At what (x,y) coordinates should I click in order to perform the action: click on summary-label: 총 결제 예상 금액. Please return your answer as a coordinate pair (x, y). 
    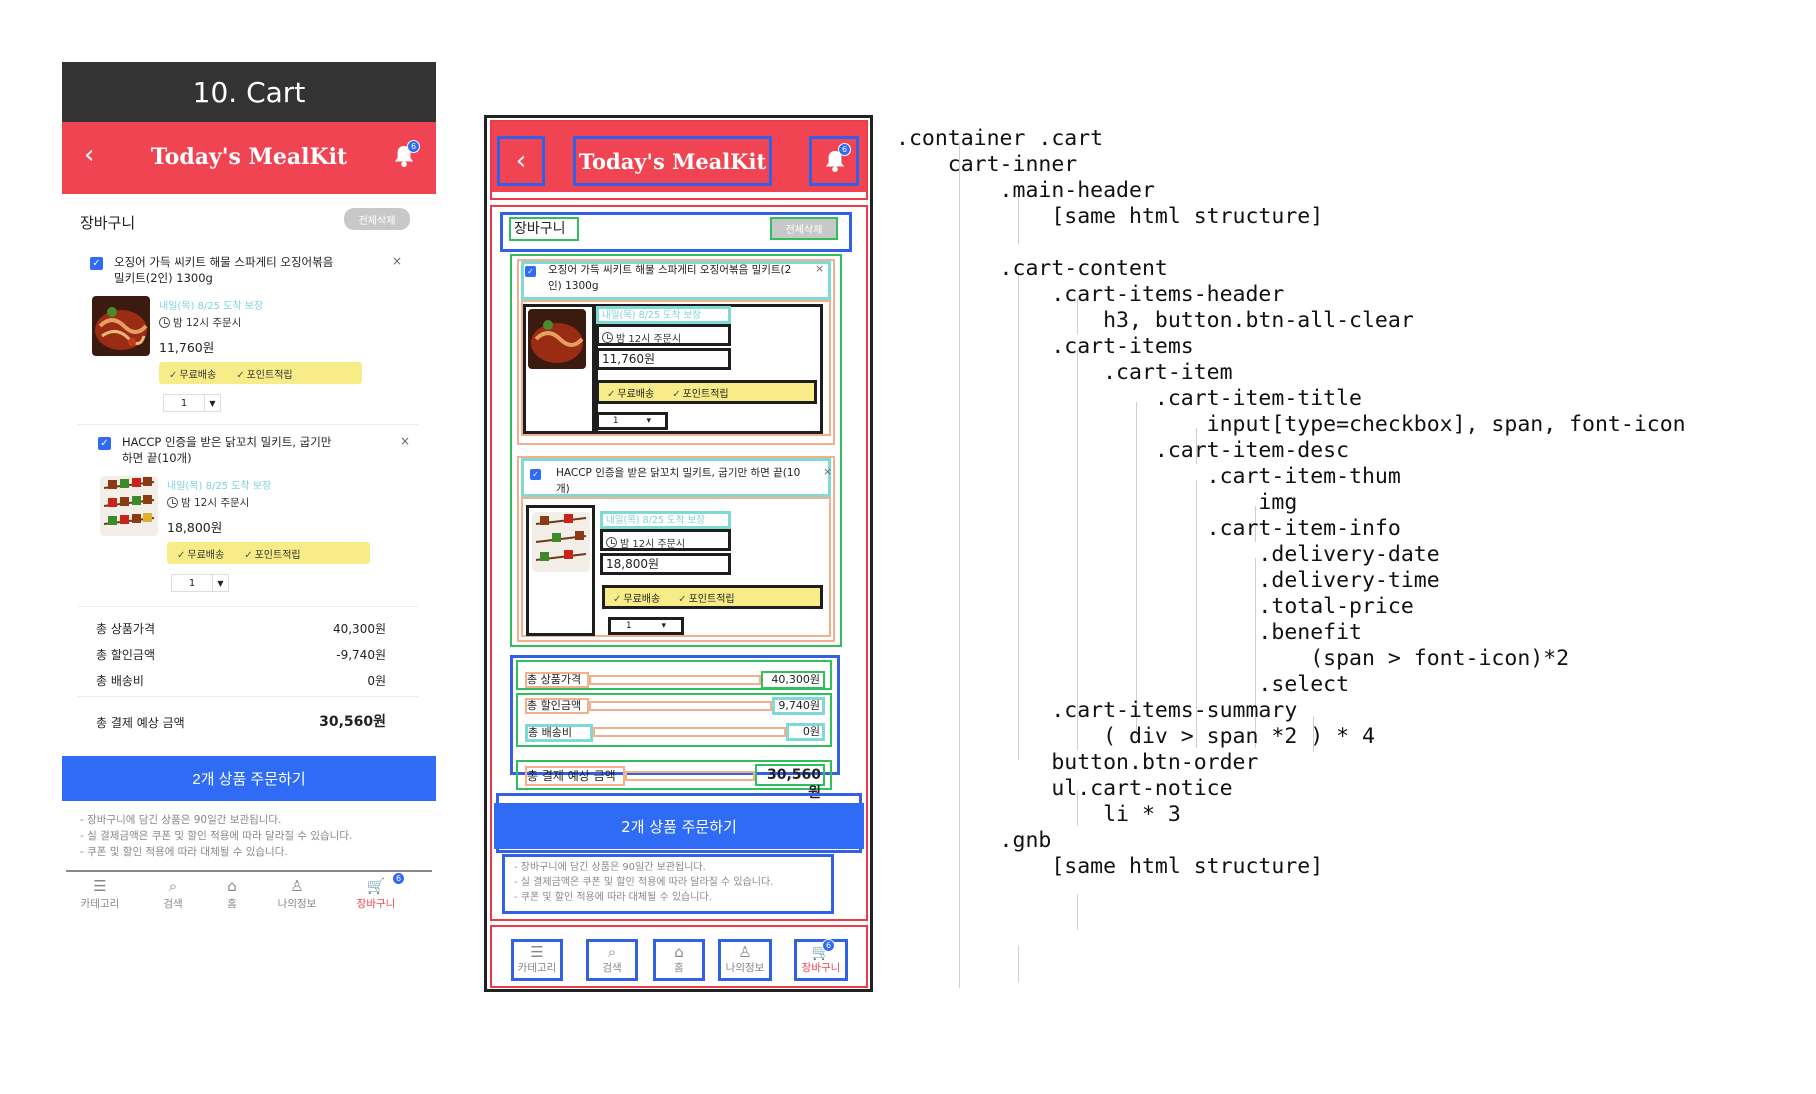
    Looking at the image, I should click on (140, 723).